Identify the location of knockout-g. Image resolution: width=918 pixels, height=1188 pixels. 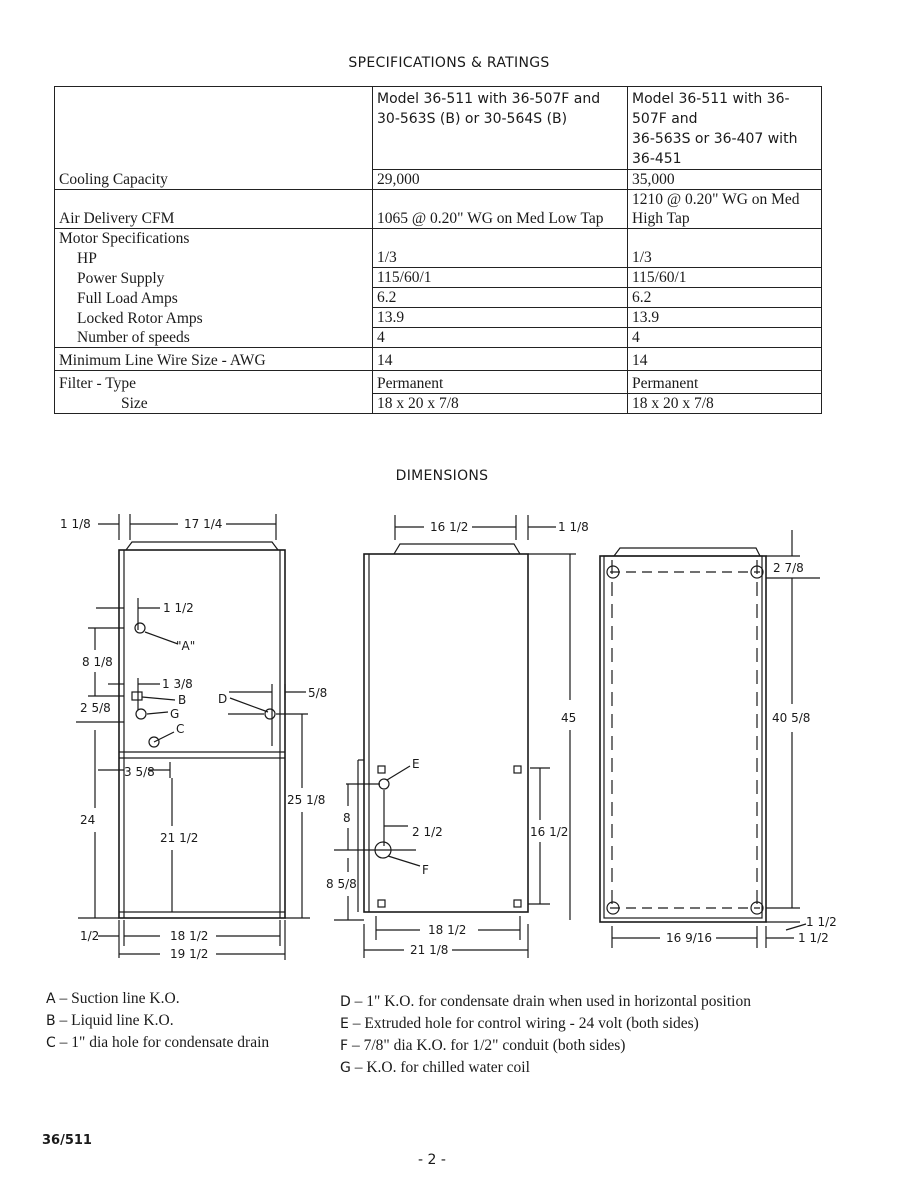
(141, 714).